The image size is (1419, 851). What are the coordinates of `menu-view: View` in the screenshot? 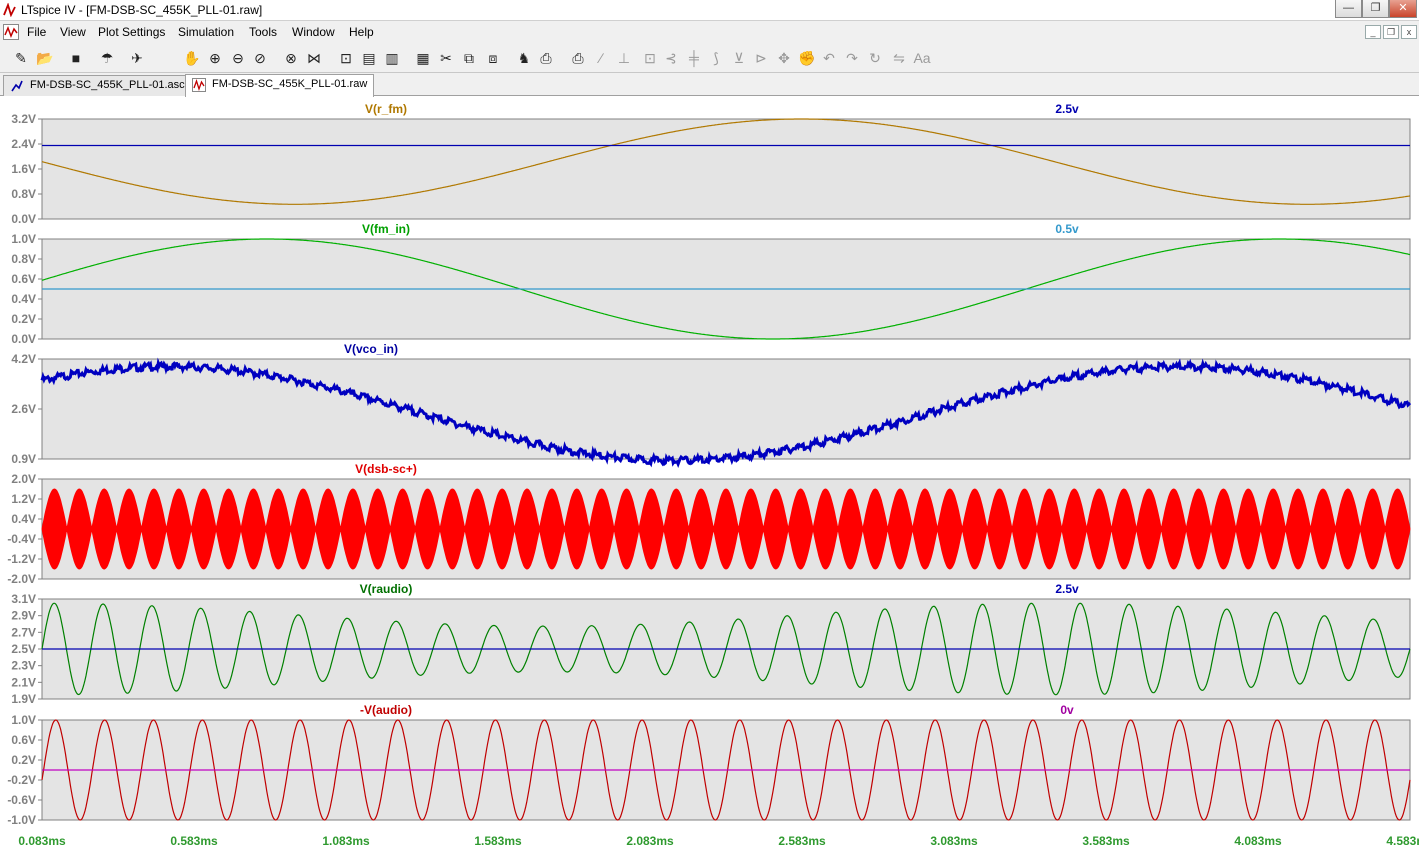 It's located at (73, 32).